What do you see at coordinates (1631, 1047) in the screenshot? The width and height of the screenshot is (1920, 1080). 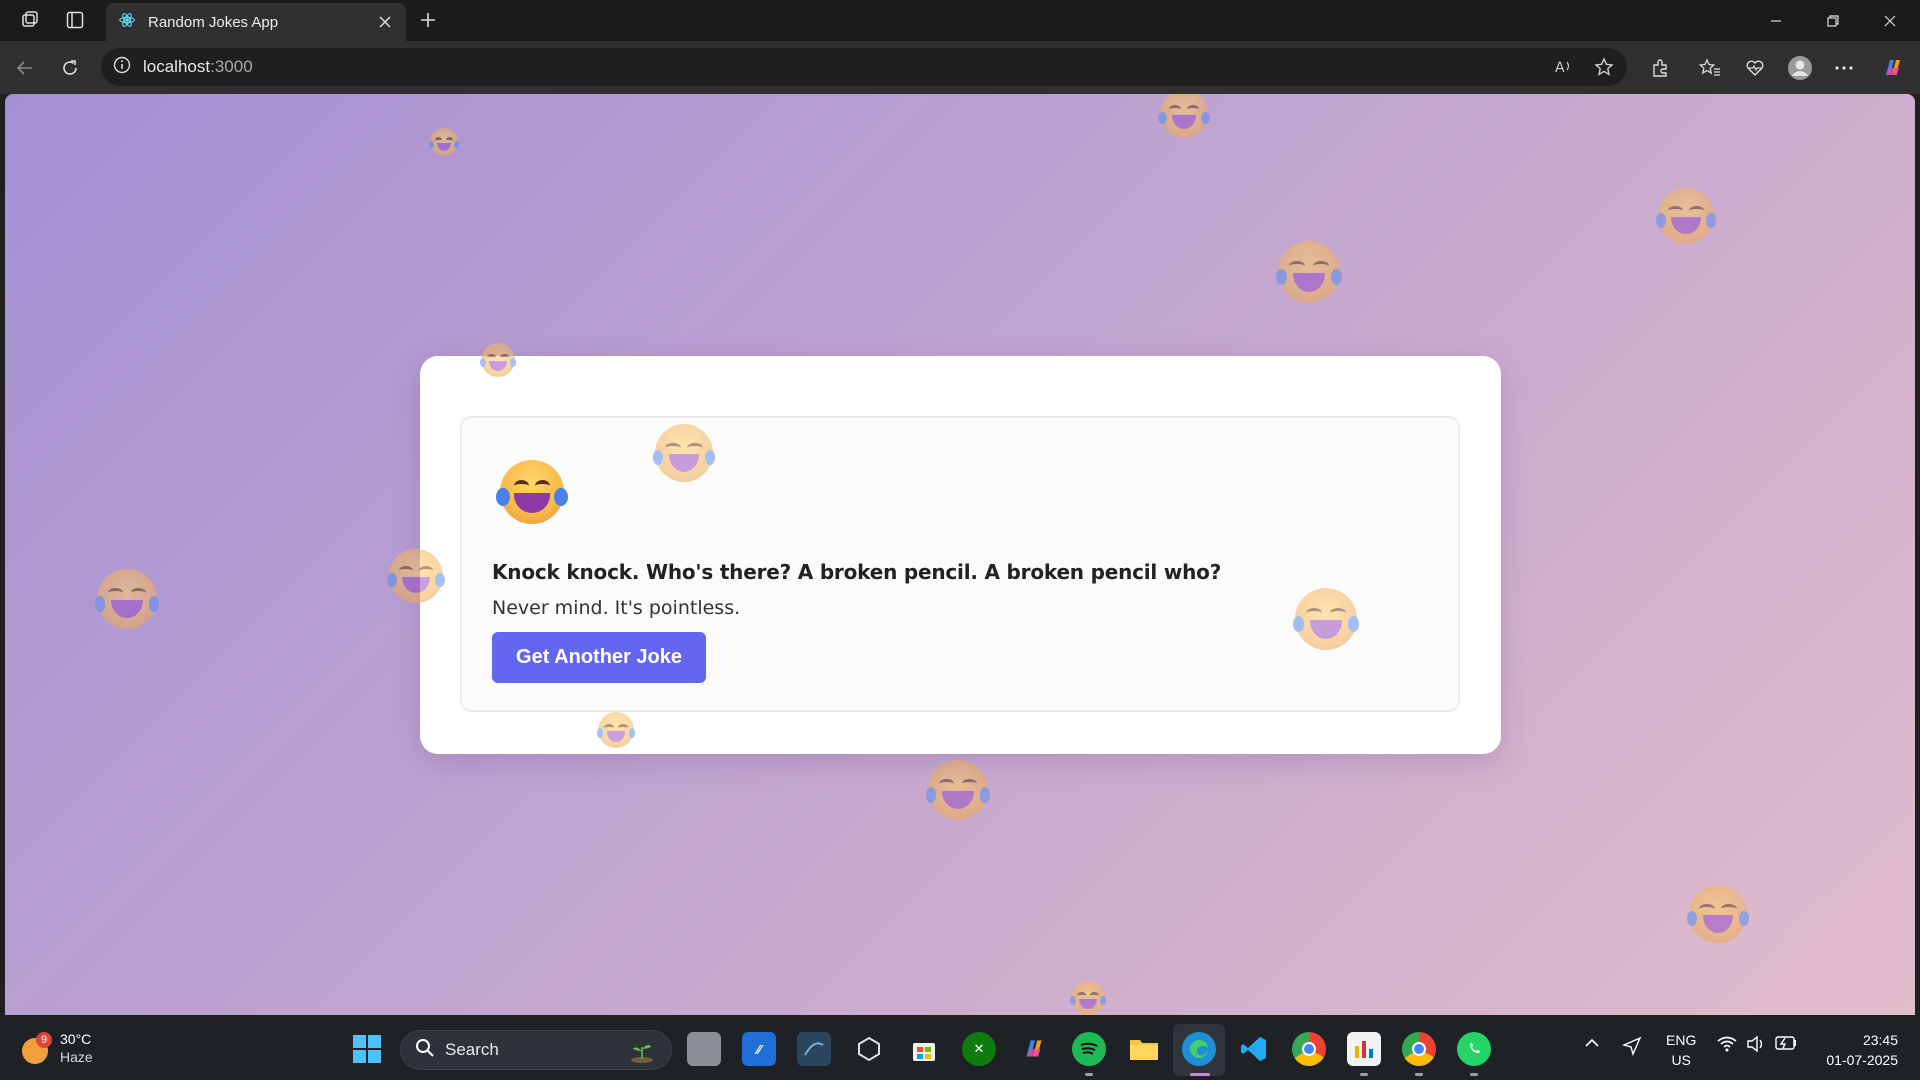 I see `location-icon` at bounding box center [1631, 1047].